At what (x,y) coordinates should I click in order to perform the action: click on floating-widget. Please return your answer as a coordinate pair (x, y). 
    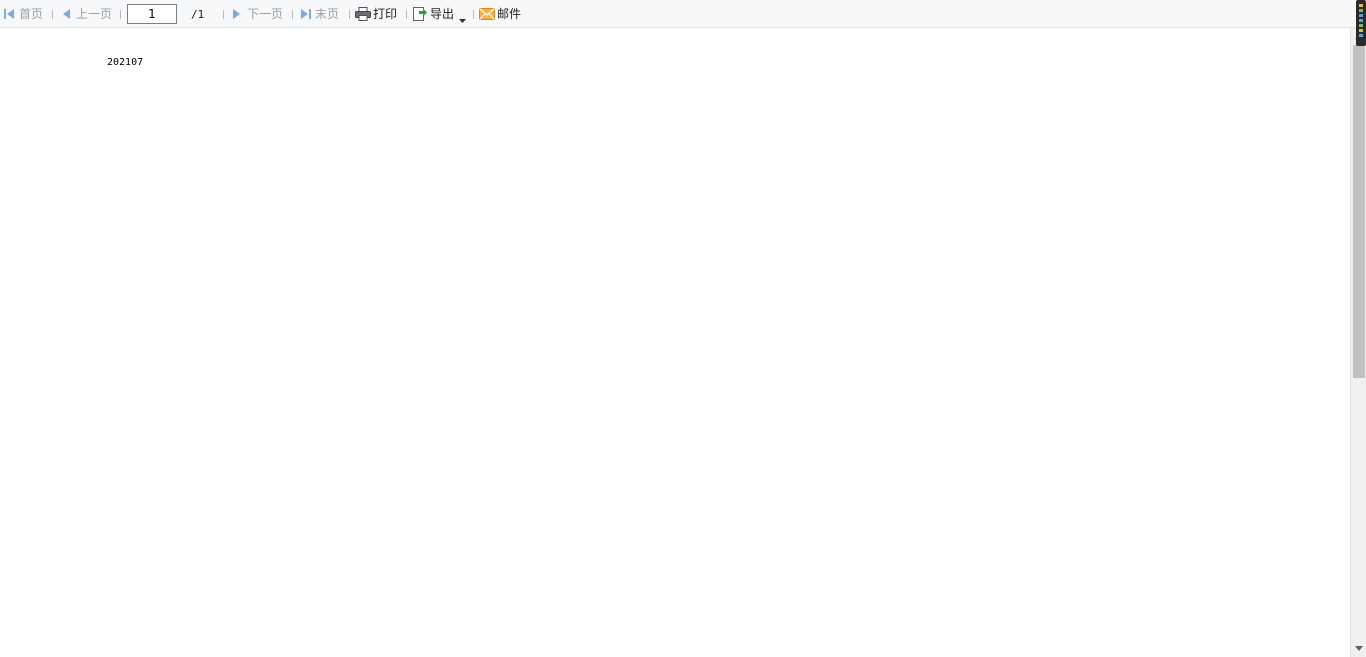
    Looking at the image, I should click on (1361, 23).